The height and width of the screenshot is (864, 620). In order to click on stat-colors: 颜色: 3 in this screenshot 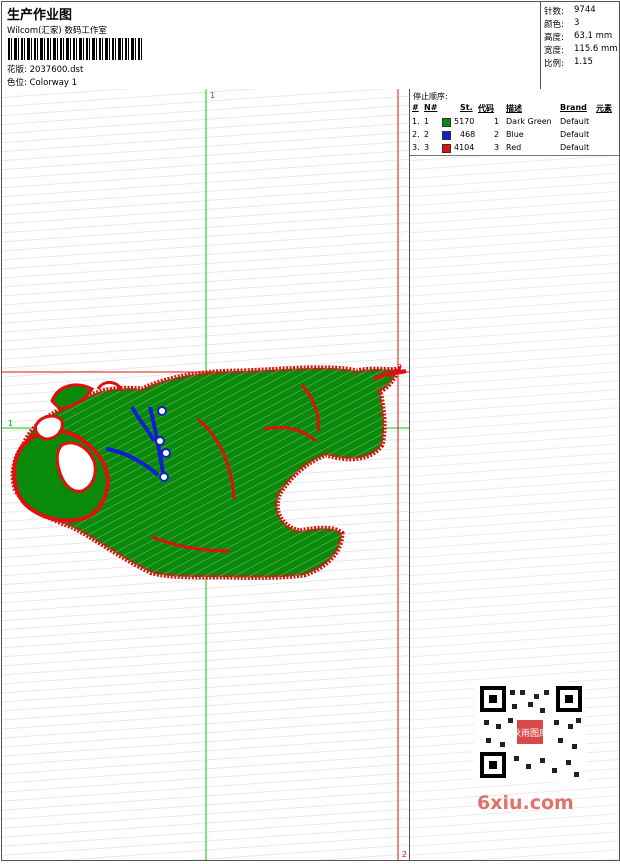, I will do `click(562, 24)`.